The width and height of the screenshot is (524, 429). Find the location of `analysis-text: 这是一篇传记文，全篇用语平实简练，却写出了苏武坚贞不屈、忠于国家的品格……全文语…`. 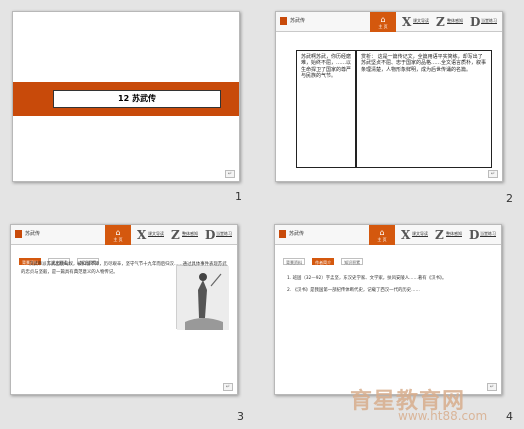

analysis-text: 这是一篇传记文，全篇用语平实简练，却写出了苏武坚贞不屈、忠于国家的品格……全文语… is located at coordinates (424, 63).